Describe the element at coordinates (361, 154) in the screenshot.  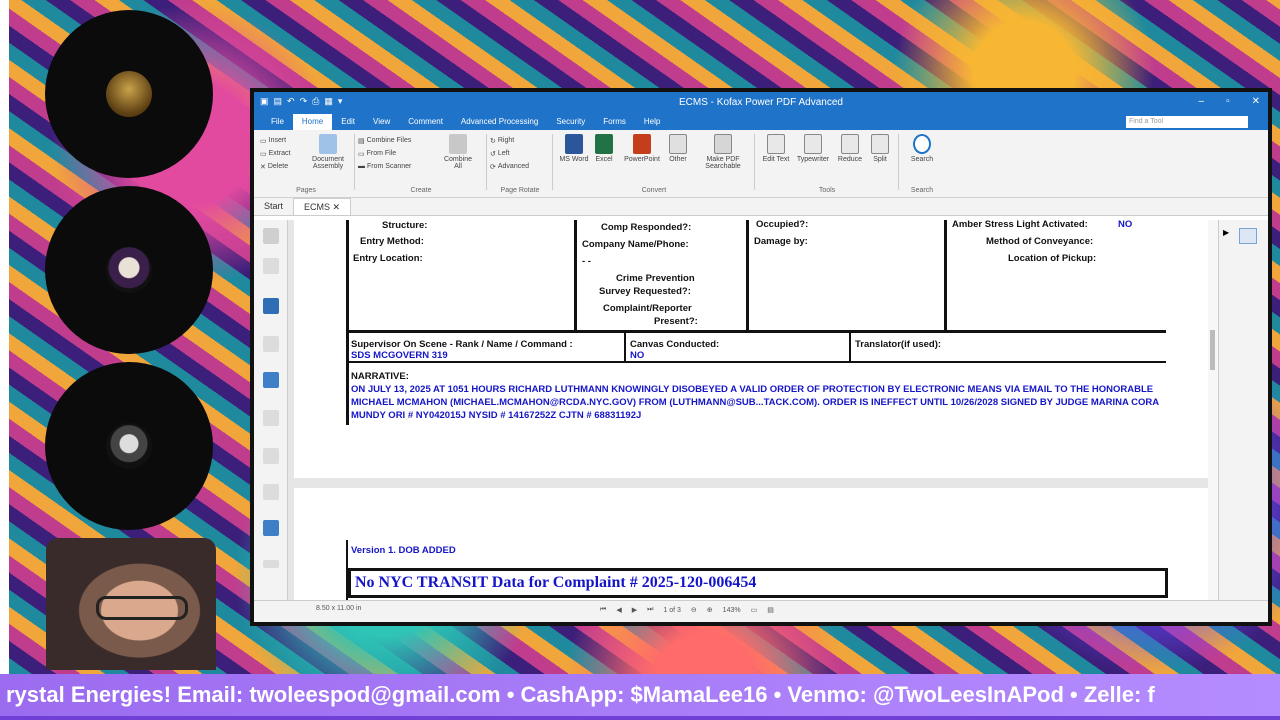
I see `file-icon: ▭` at that location.